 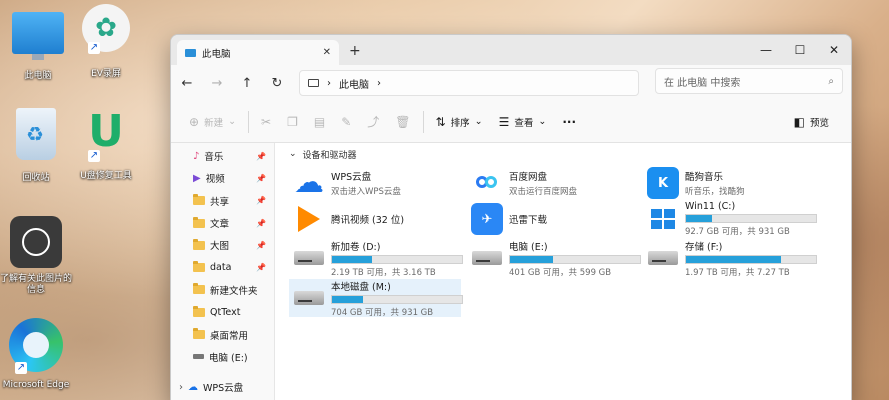 What do you see at coordinates (36, 178) in the screenshot?
I see `desktop-icon-label: 回收站` at bounding box center [36, 178].